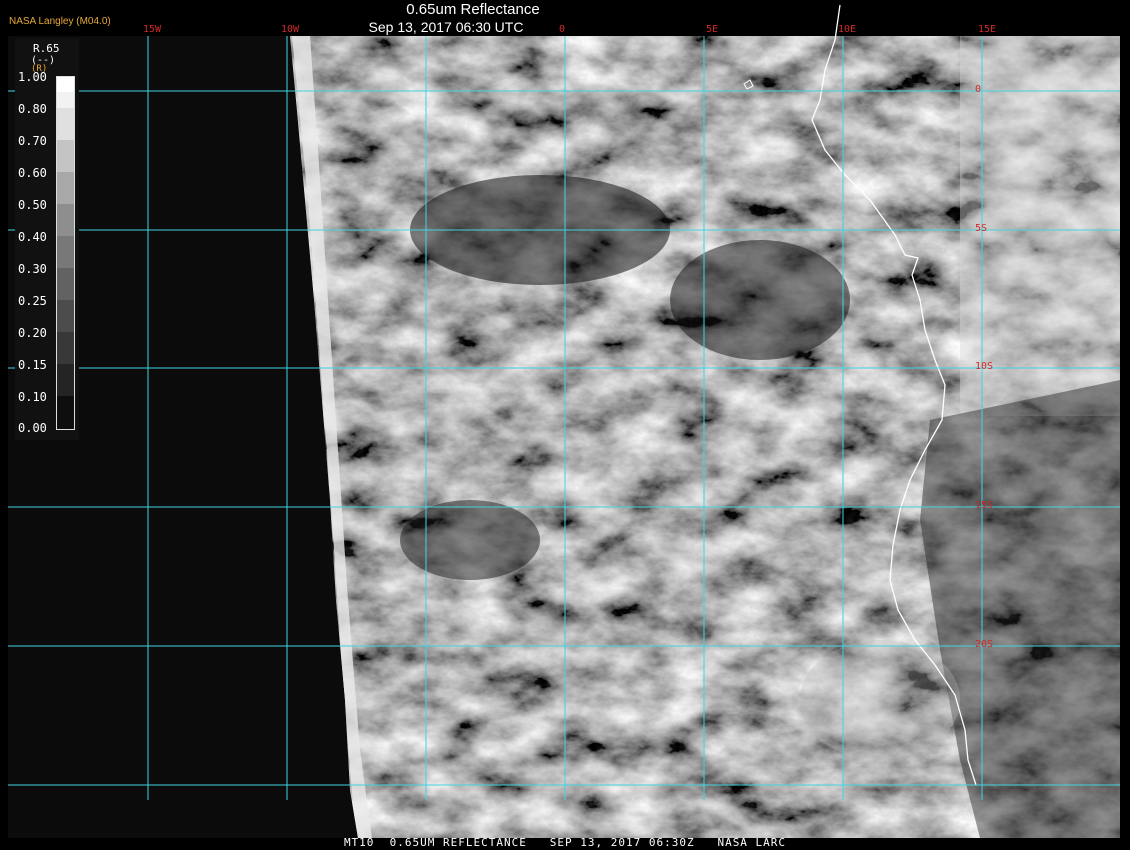 The width and height of the screenshot is (1130, 850). Describe the element at coordinates (32, 428) in the screenshot. I see `colorbar-tick: 0.00` at that location.